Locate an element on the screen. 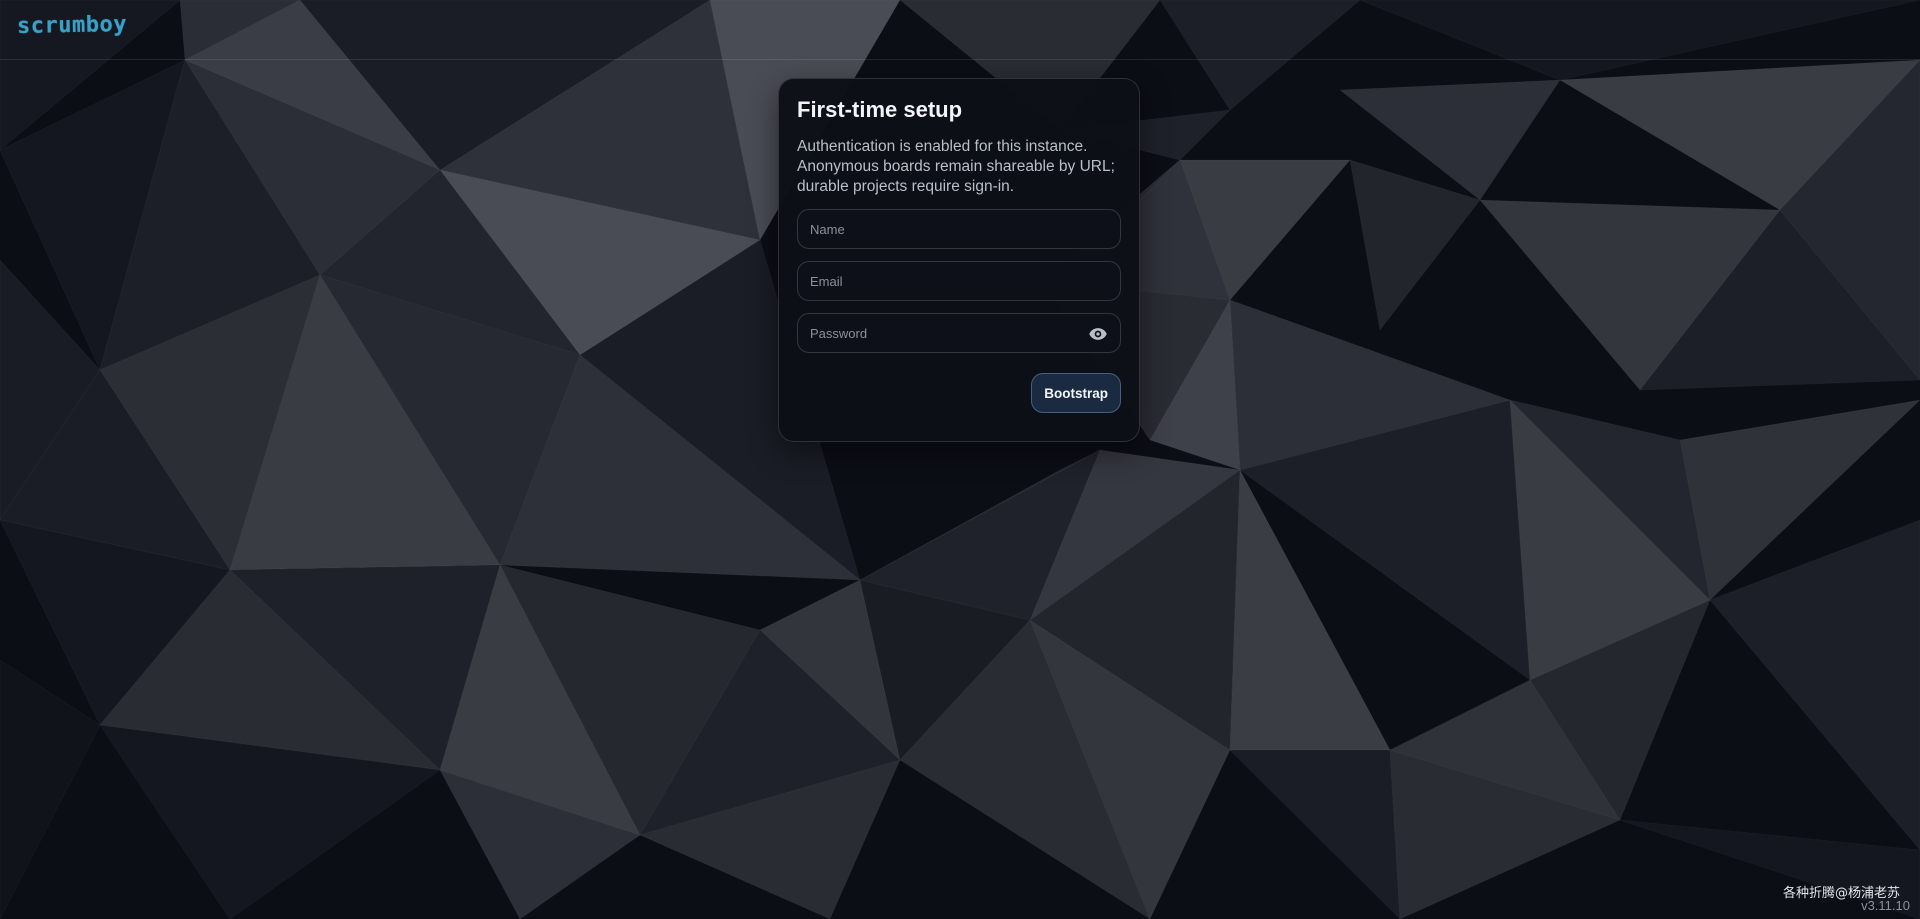  password-field is located at coordinates (959, 333).